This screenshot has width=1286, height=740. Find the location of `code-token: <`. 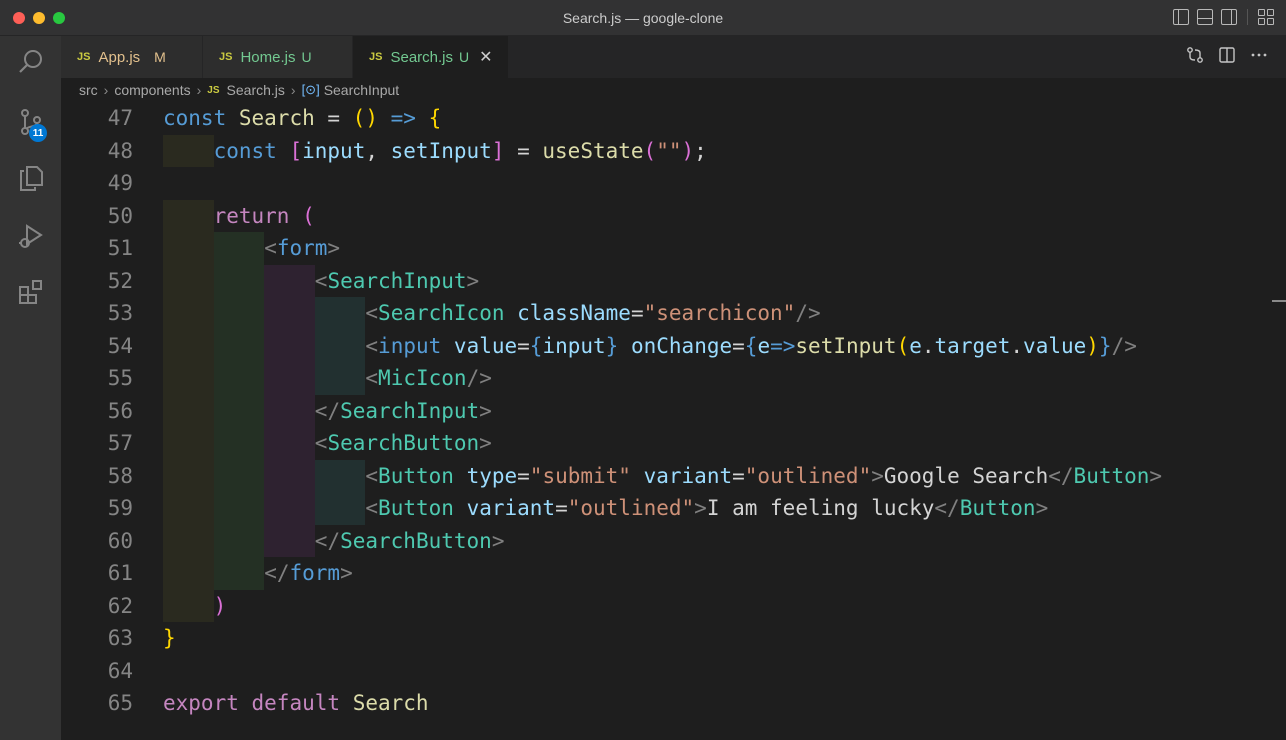

code-token: < is located at coordinates (372, 313).